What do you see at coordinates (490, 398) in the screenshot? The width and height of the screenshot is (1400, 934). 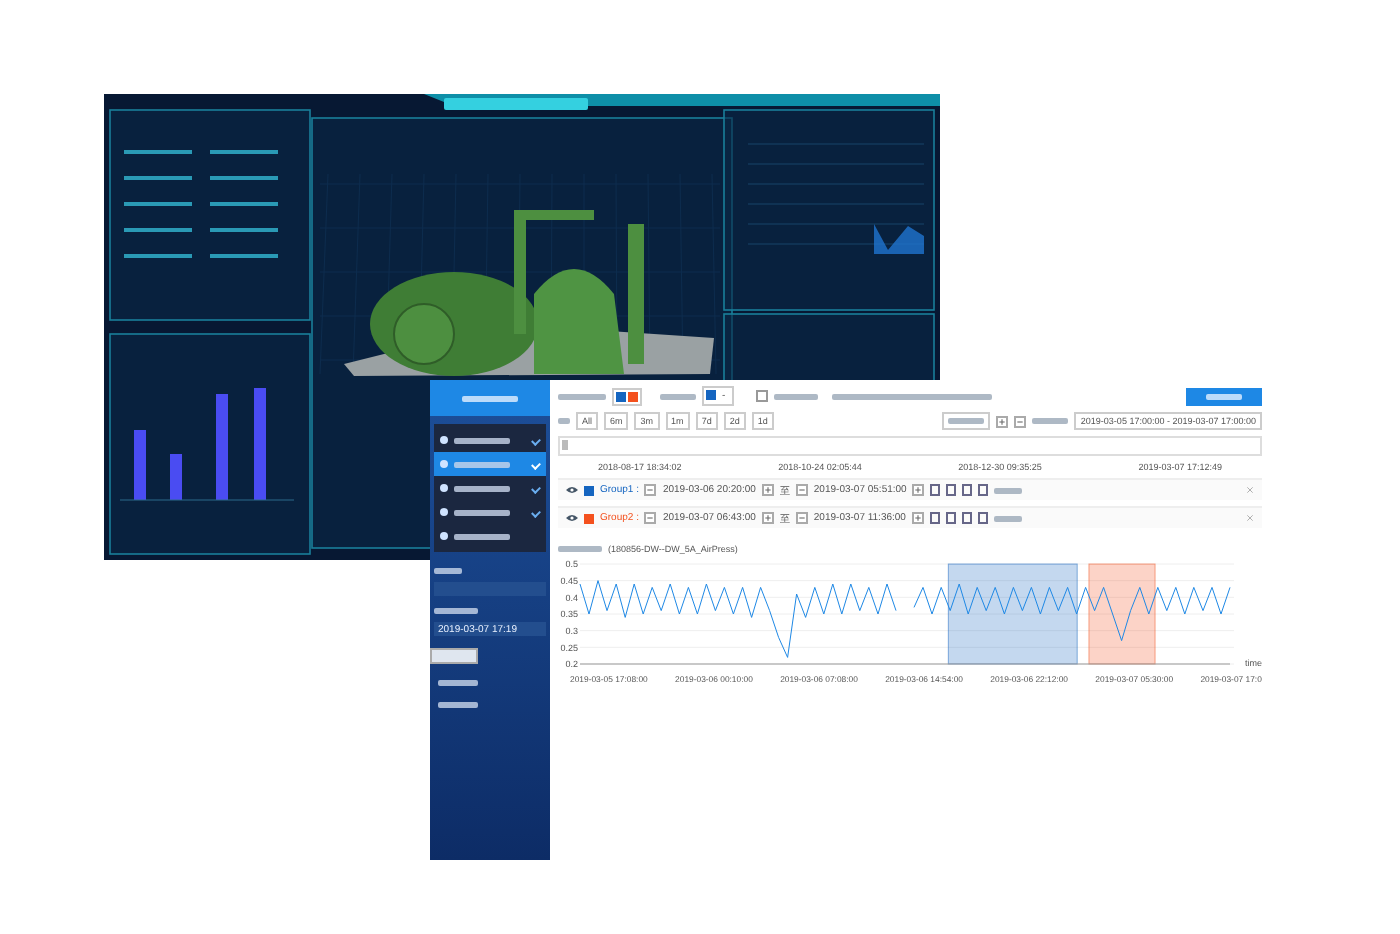 I see `back-to-list-button` at bounding box center [490, 398].